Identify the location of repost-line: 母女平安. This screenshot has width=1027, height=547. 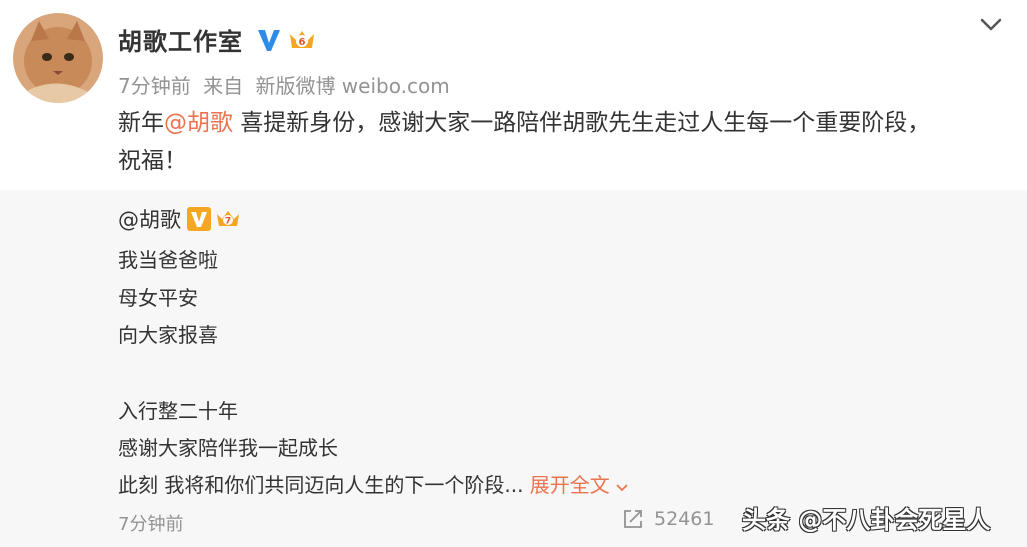
(158, 298).